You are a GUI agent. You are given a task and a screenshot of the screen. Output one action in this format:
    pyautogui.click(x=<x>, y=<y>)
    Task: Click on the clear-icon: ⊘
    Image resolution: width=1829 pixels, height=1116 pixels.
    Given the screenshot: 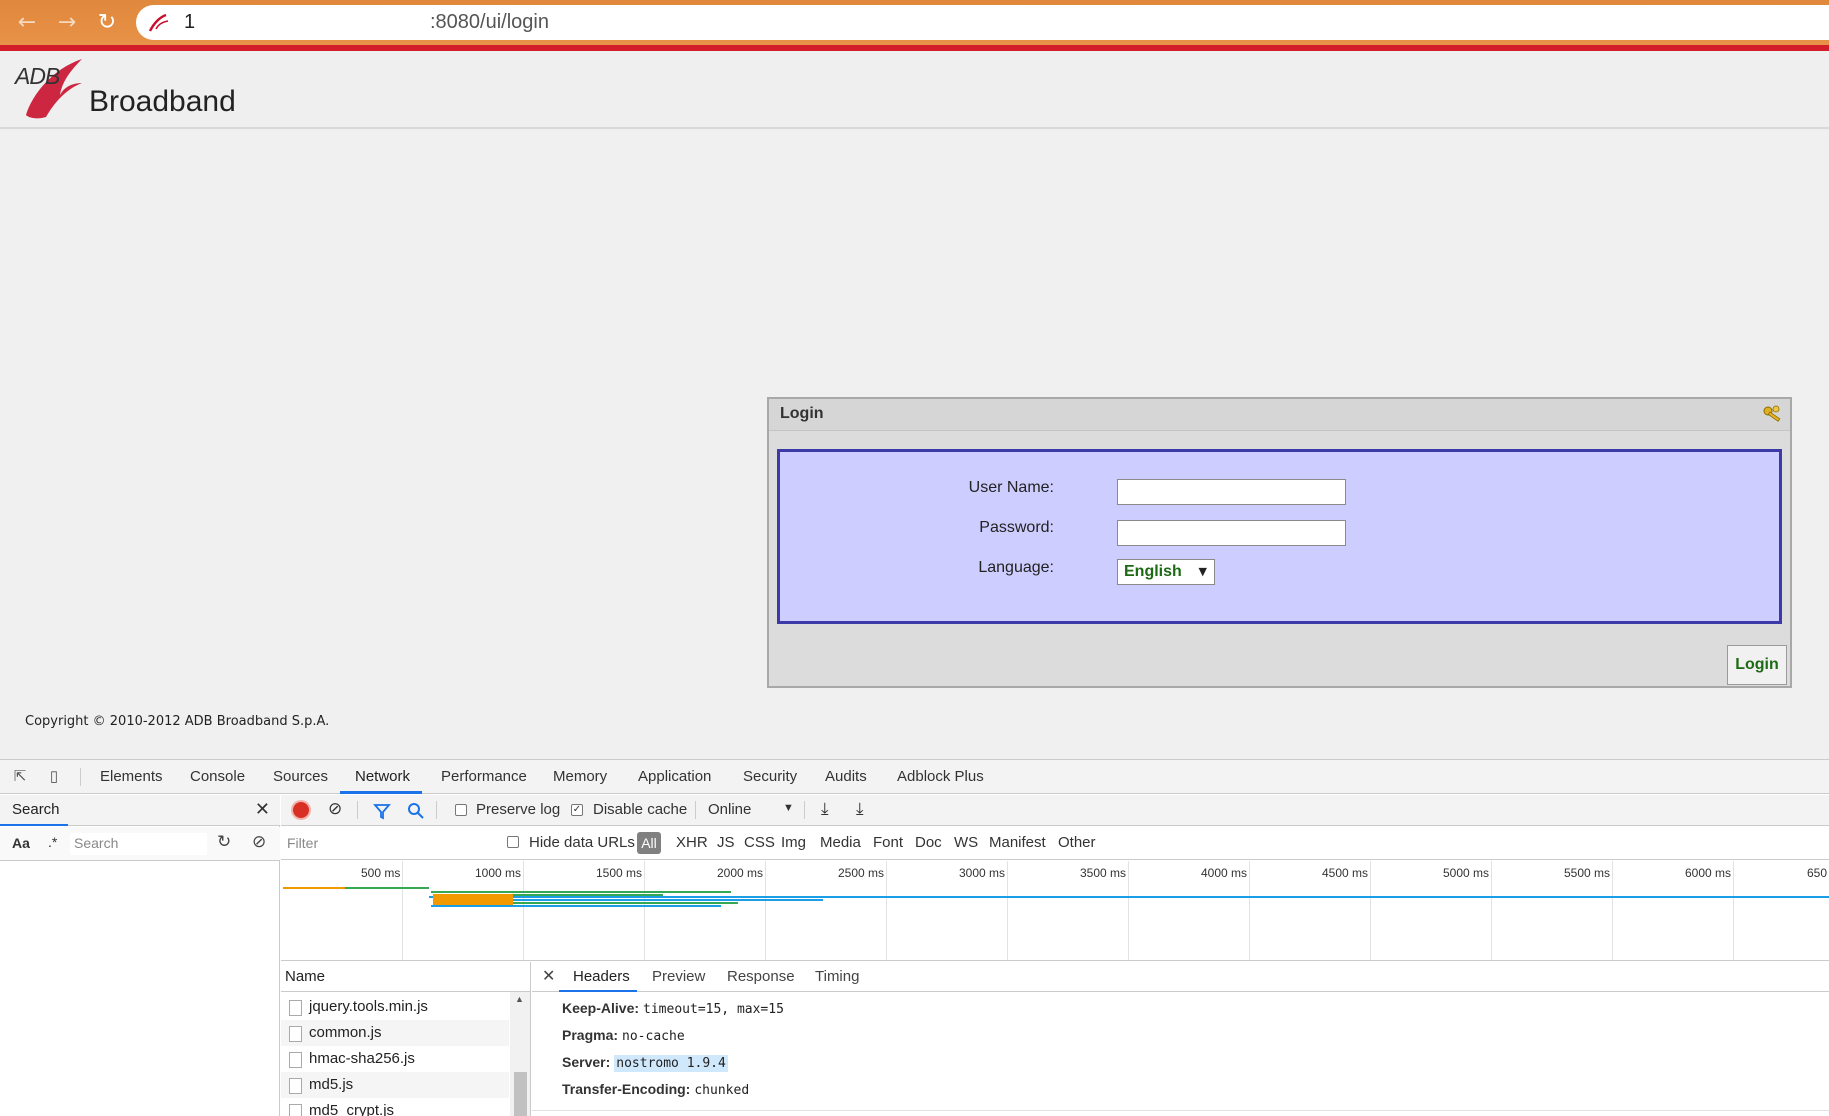 What is the action you would take?
    pyautogui.click(x=259, y=842)
    